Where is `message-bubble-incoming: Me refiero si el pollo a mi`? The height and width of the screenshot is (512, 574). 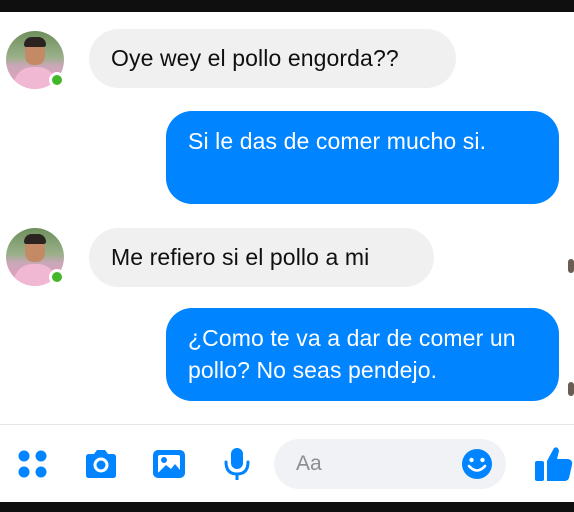
message-bubble-incoming: Me refiero si el pollo a mi is located at coordinates (261, 257).